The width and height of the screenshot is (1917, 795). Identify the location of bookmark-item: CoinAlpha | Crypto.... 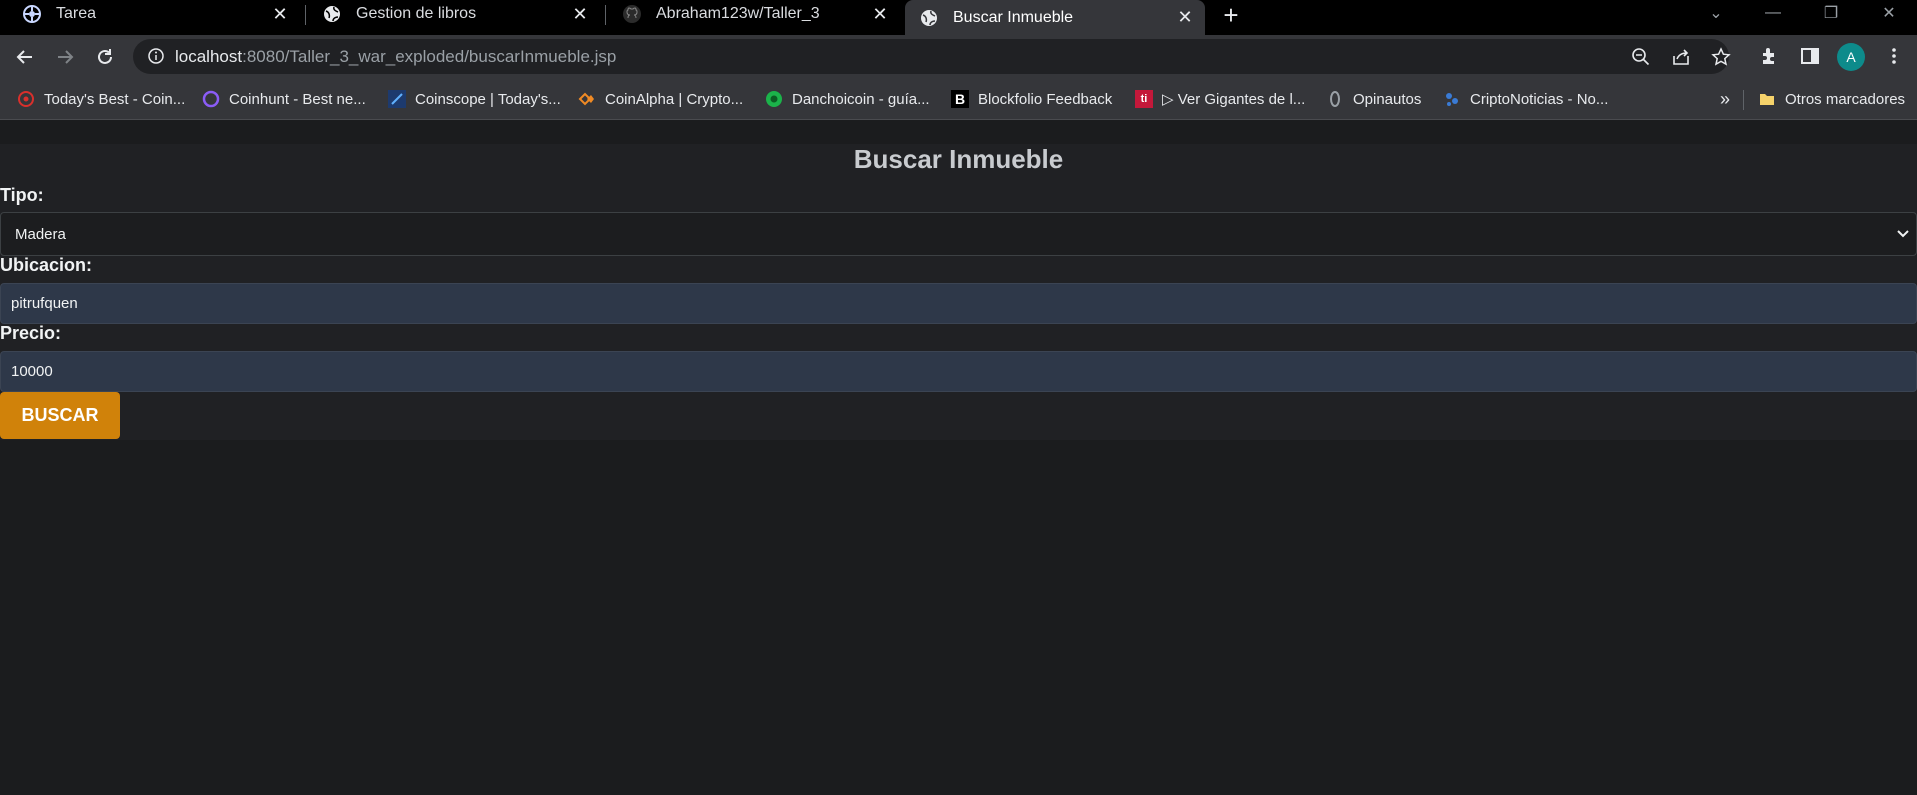
(660, 99).